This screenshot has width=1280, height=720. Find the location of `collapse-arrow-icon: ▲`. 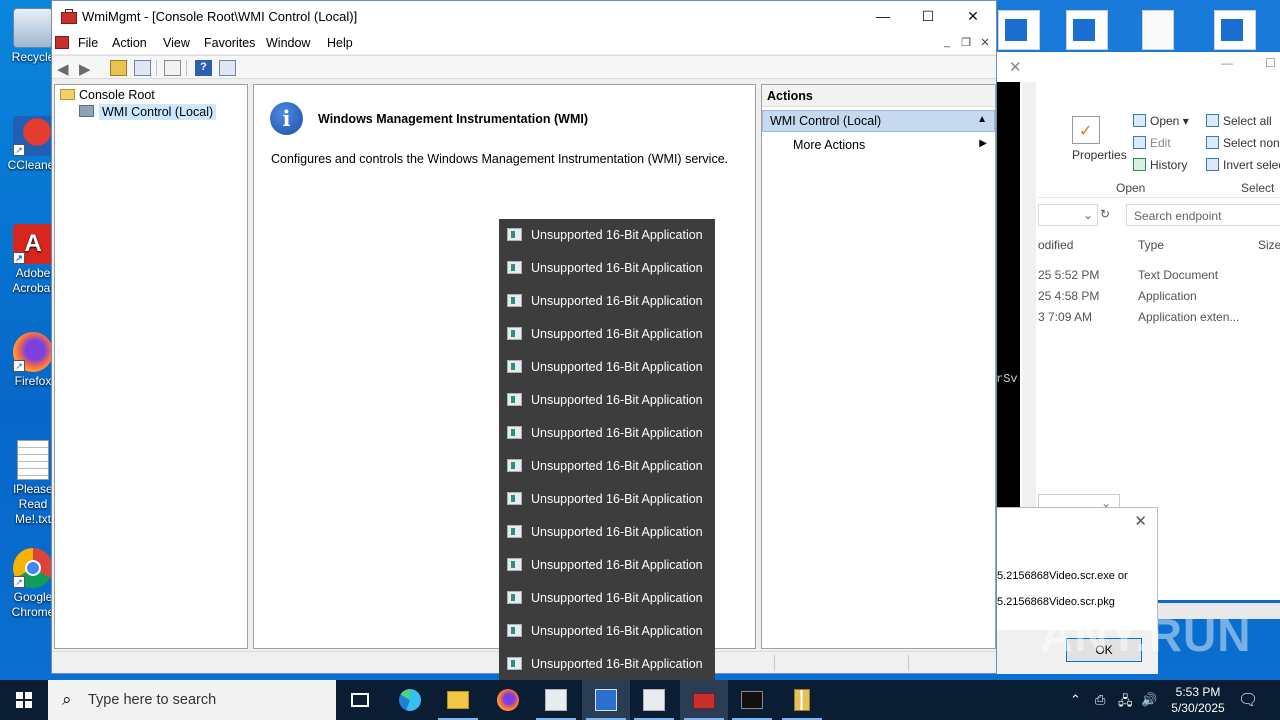

collapse-arrow-icon: ▲ is located at coordinates (982, 119).